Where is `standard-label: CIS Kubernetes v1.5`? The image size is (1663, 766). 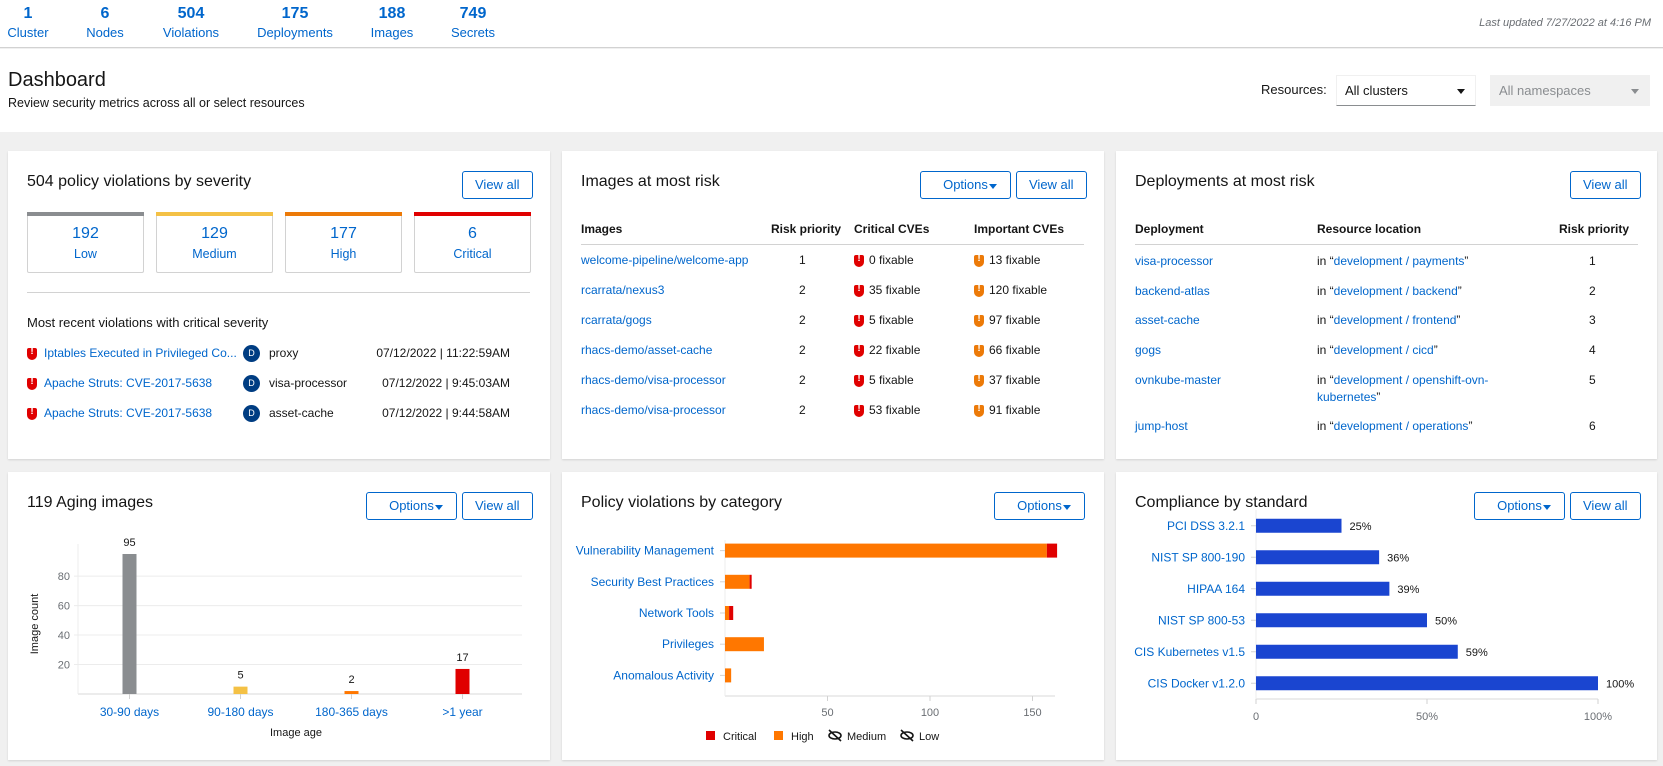 standard-label: CIS Kubernetes v1.5 is located at coordinates (1189, 652).